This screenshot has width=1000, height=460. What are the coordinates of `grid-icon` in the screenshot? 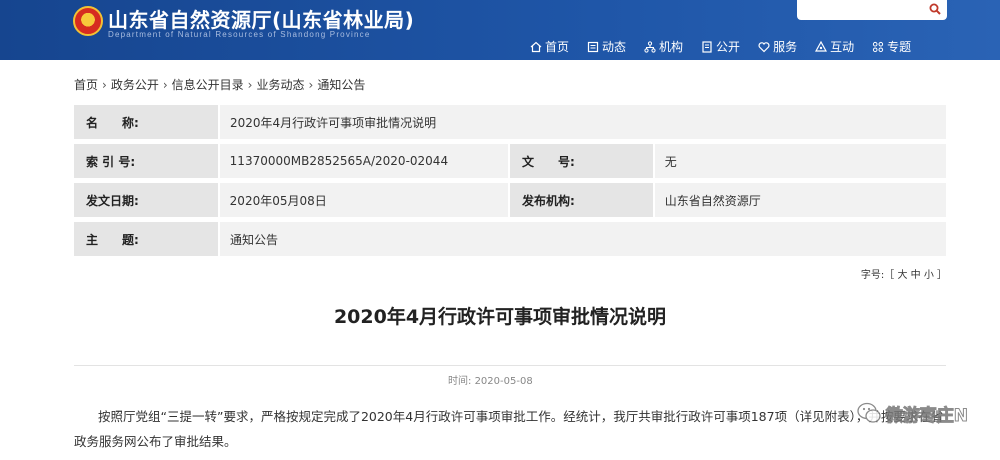 It's located at (878, 46).